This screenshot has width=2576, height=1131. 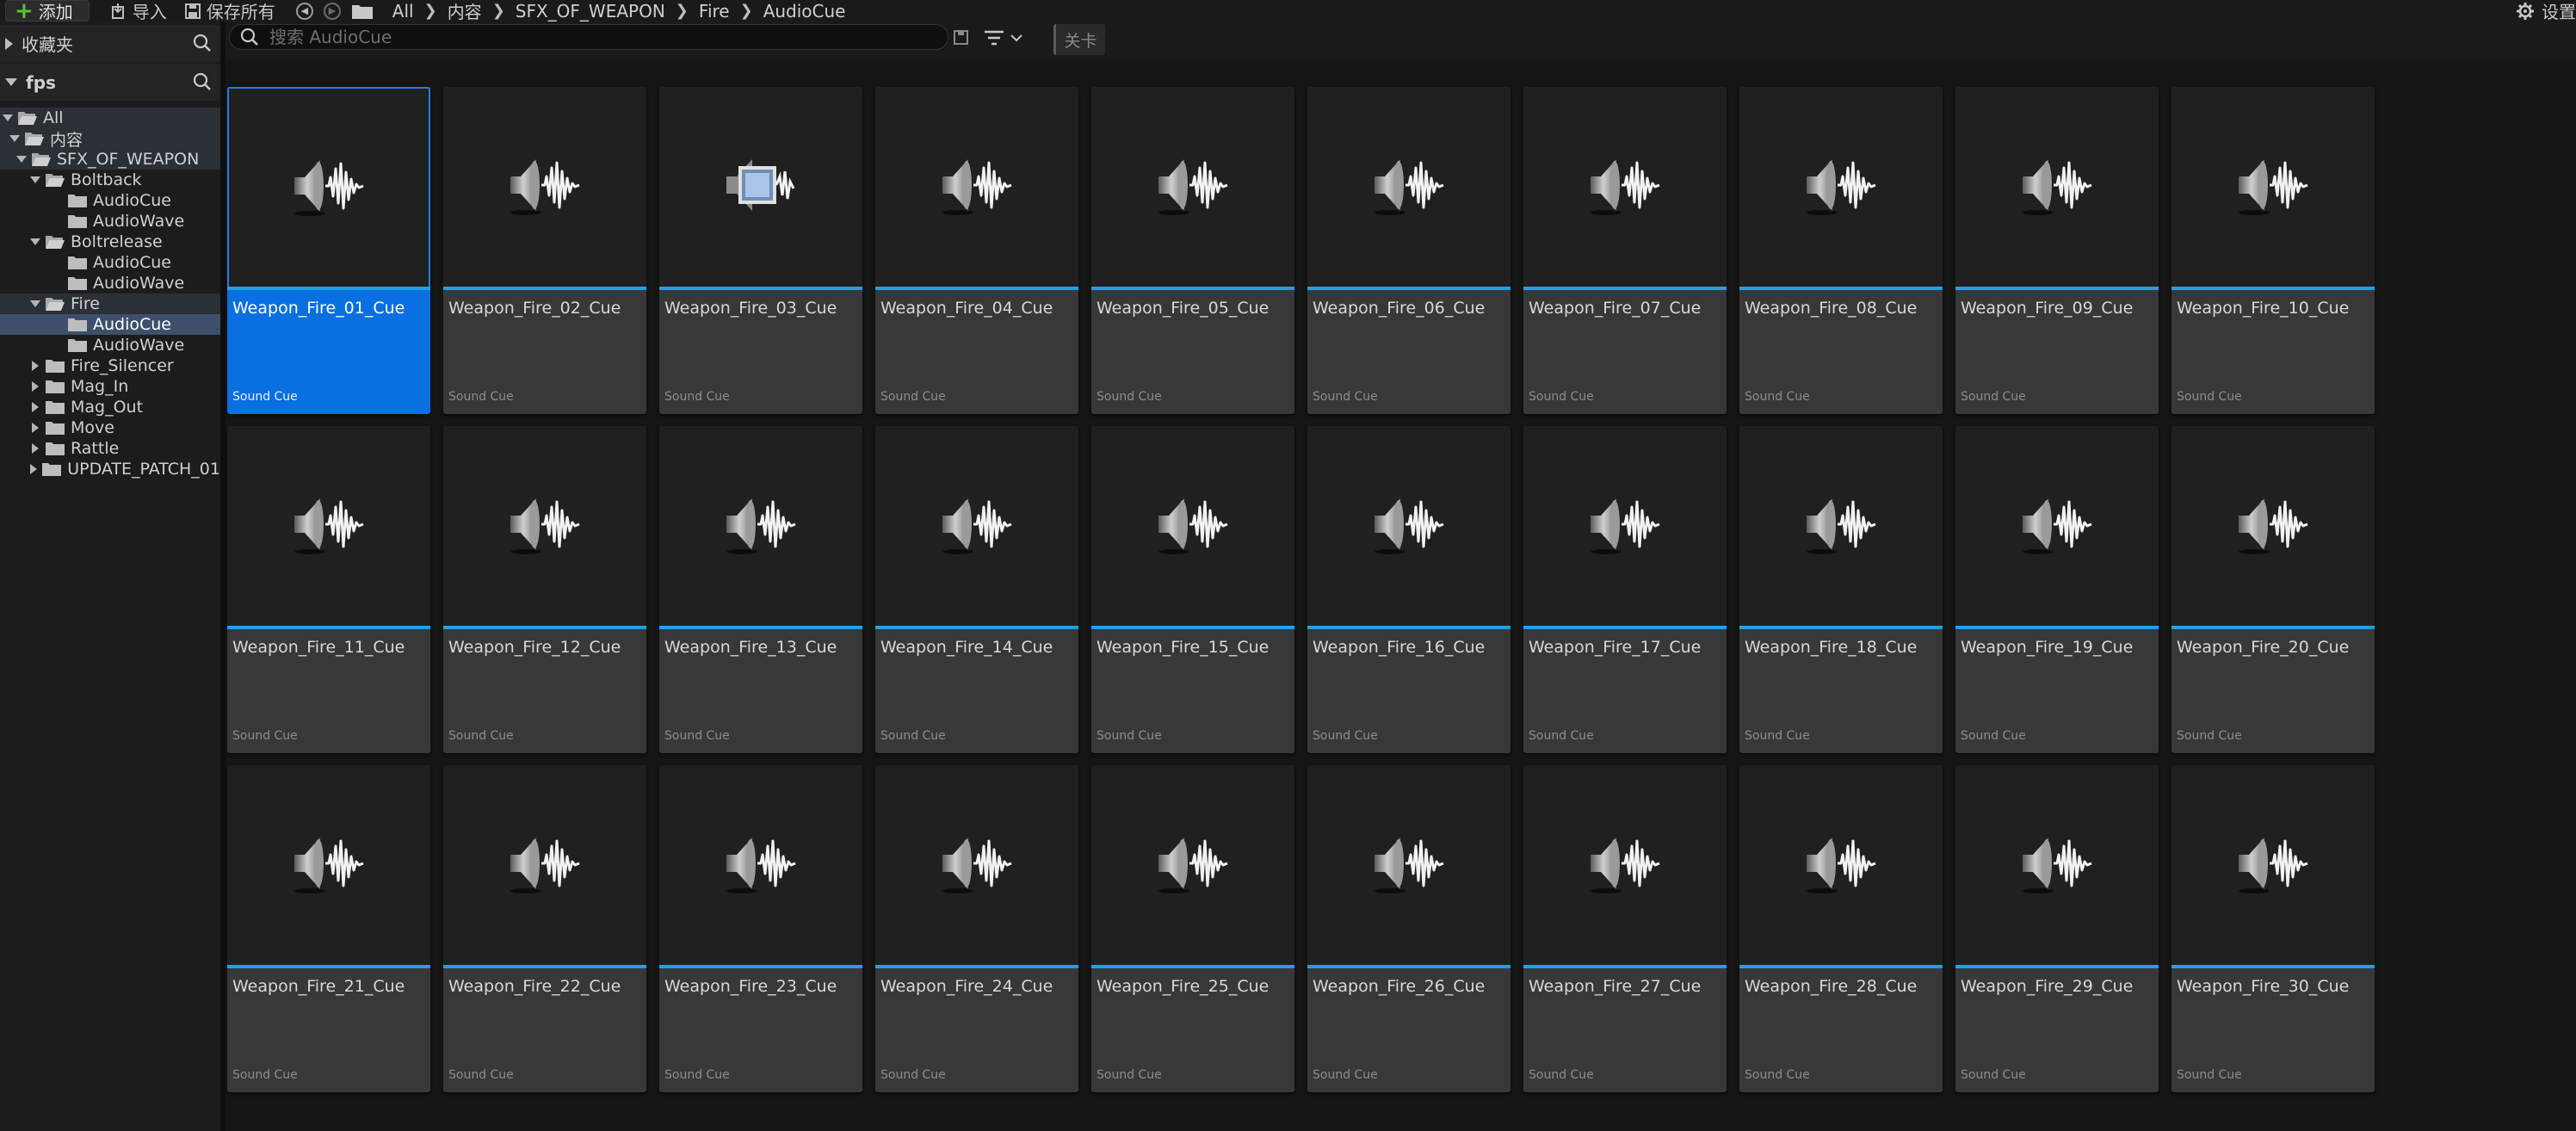 What do you see at coordinates (51, 469) in the screenshot?
I see `folder-icon` at bounding box center [51, 469].